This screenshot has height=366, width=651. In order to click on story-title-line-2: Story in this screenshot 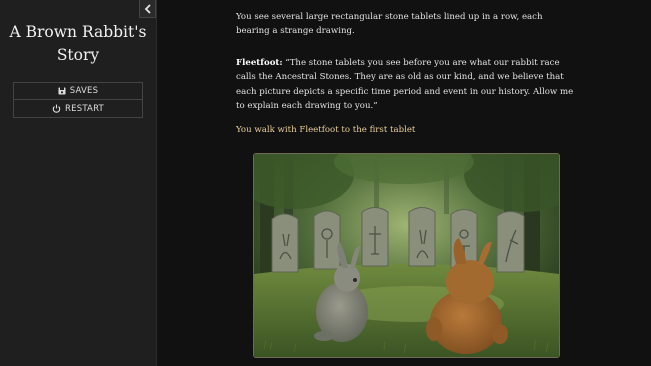, I will do `click(78, 55)`.